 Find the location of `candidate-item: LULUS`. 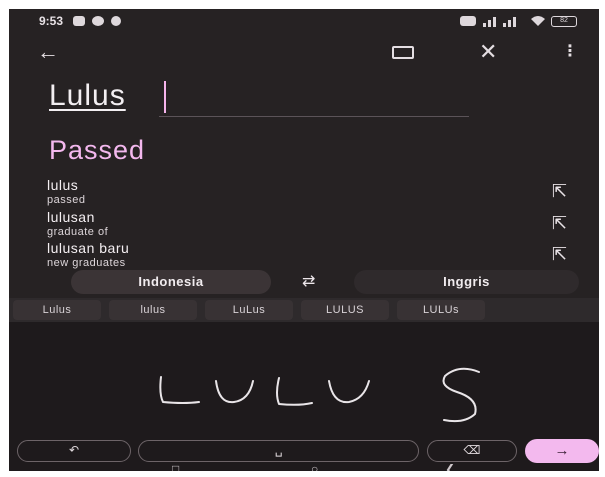

candidate-item: LULUS is located at coordinates (345, 310).